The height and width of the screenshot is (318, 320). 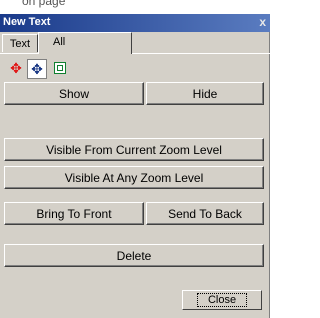 What do you see at coordinates (134, 149) in the screenshot?
I see `visible-from-current-zoom-button: Visible From Current Zoom Level` at bounding box center [134, 149].